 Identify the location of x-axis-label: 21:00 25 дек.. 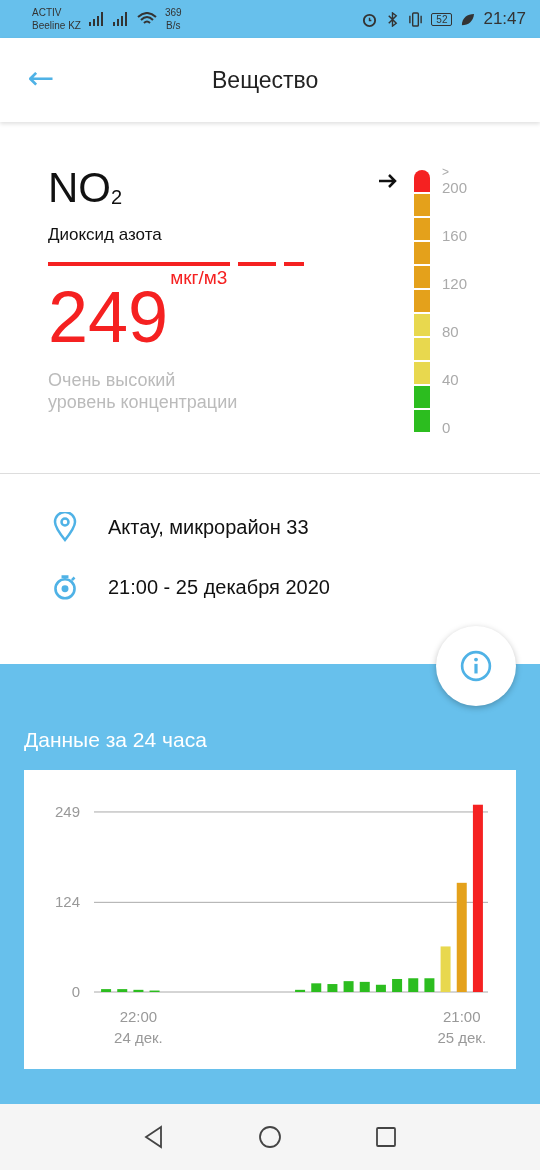
(462, 1027).